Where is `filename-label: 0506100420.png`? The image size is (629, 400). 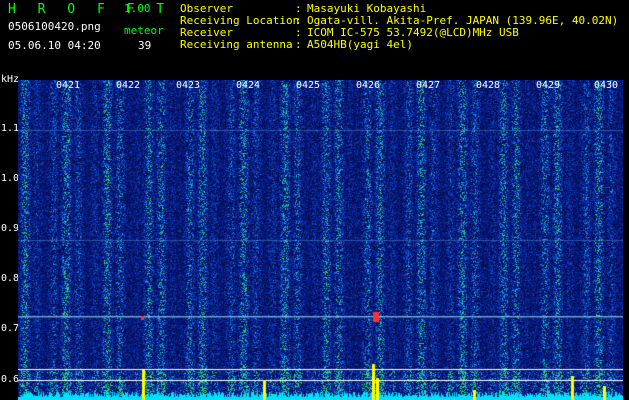
filename-label: 0506100420.png is located at coordinates (54, 26).